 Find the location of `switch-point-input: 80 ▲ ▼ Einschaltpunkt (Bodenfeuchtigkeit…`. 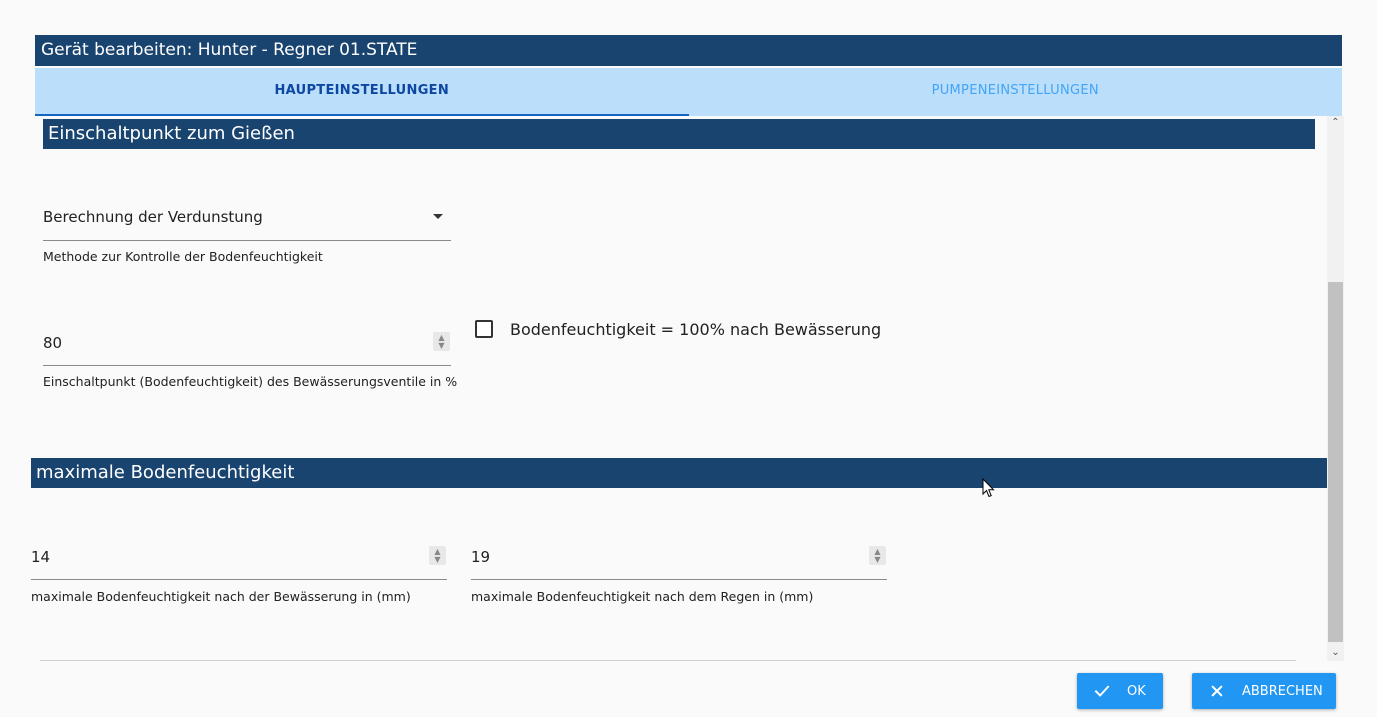

switch-point-input: 80 ▲ ▼ Einschaltpunkt (Bodenfeuchtigkeit… is located at coordinates (250, 365).